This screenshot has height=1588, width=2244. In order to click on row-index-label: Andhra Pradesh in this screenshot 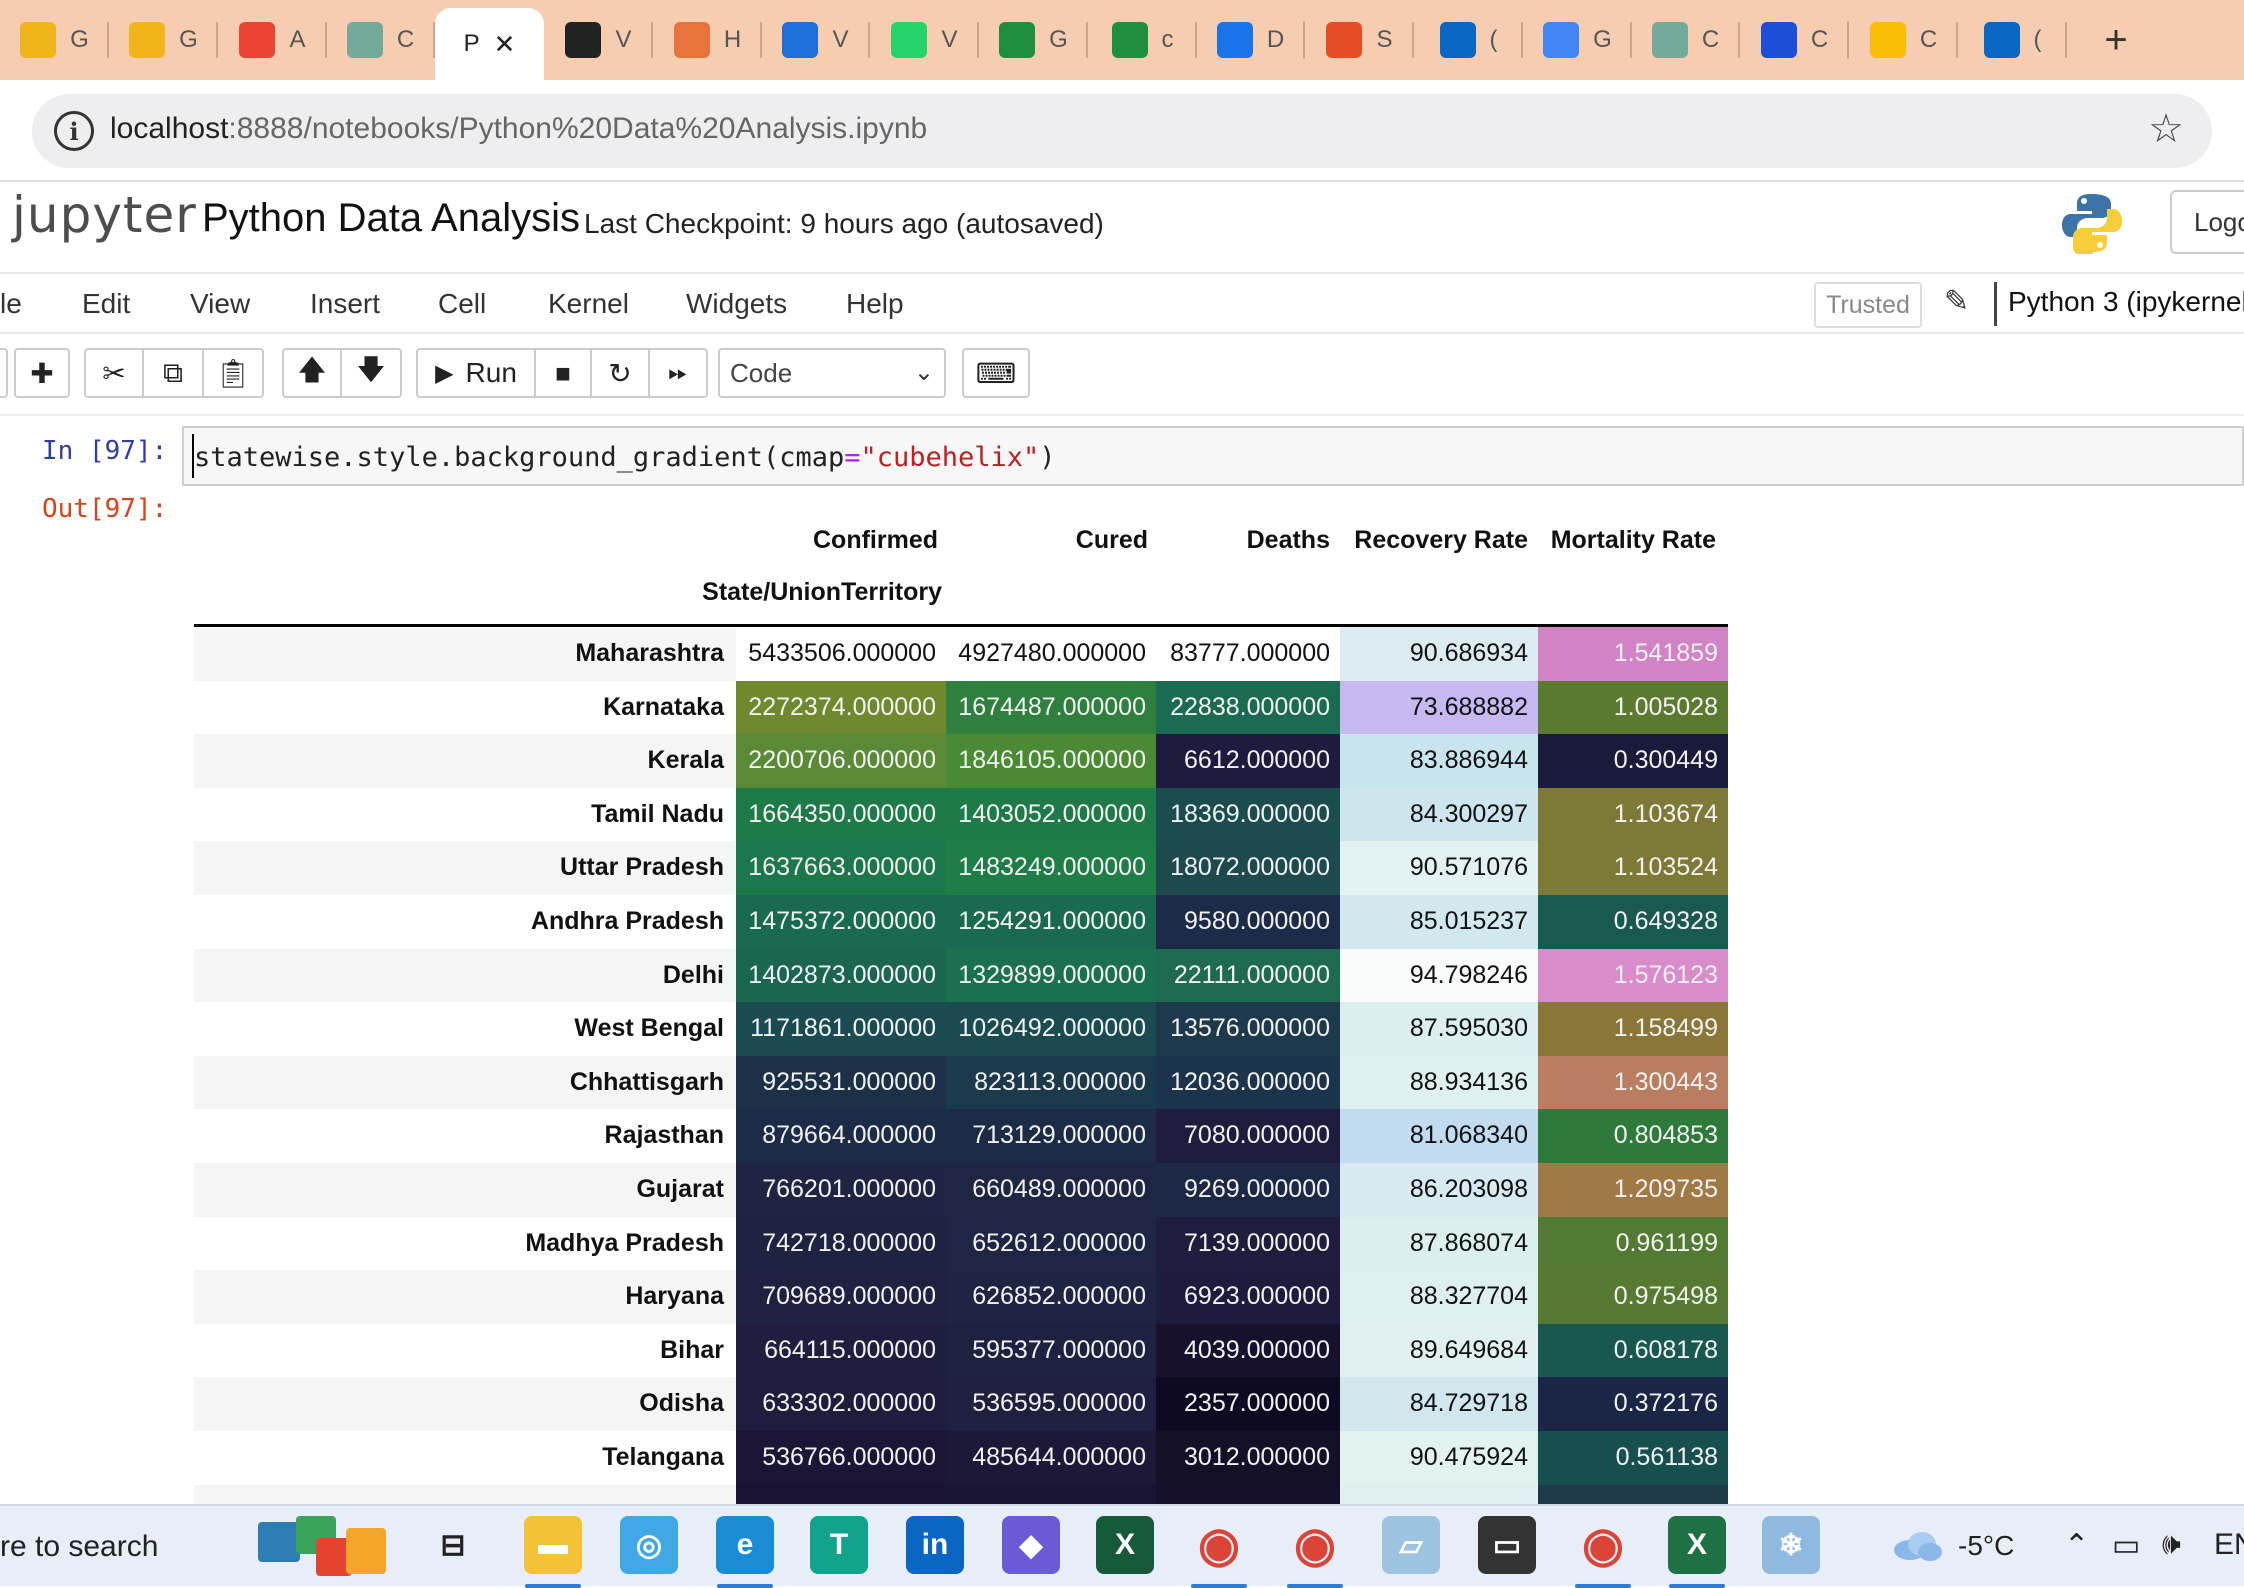, I will do `click(465, 921)`.